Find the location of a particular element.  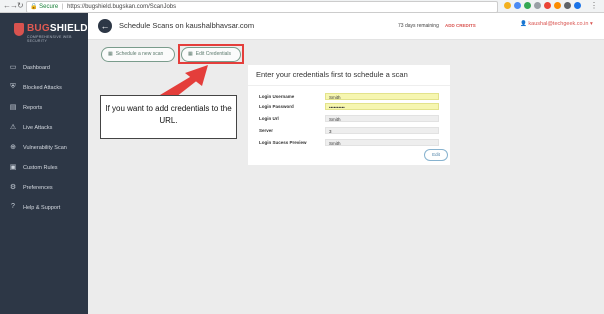

annotation-arrow is located at coordinates (179, 88).